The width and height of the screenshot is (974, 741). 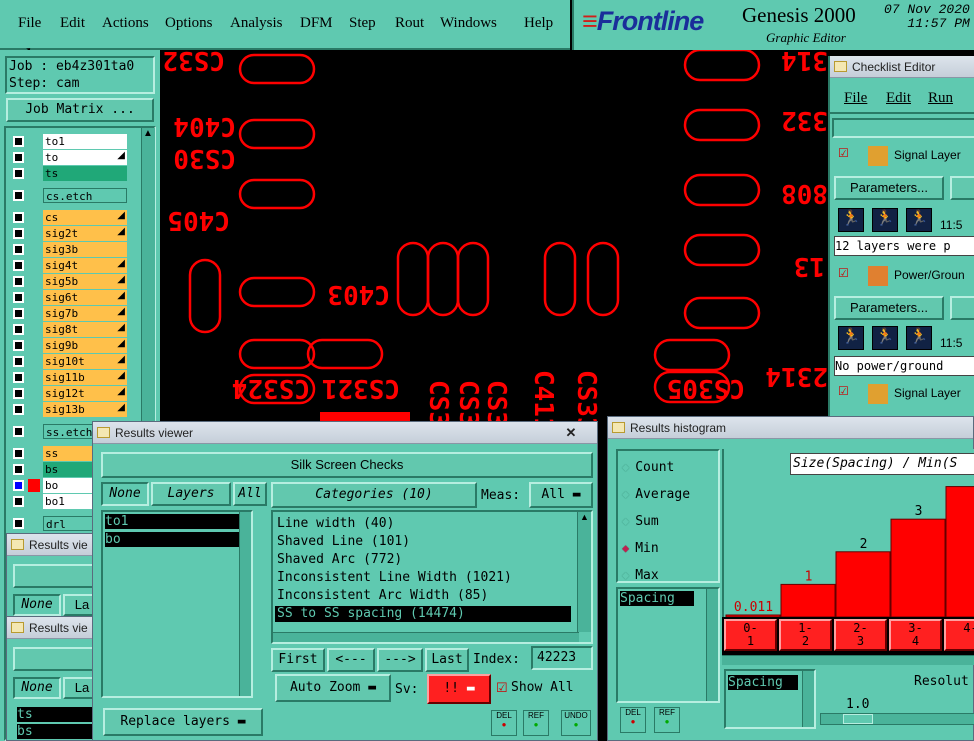 What do you see at coordinates (29, 23) in the screenshot?
I see `menu-file: File` at bounding box center [29, 23].